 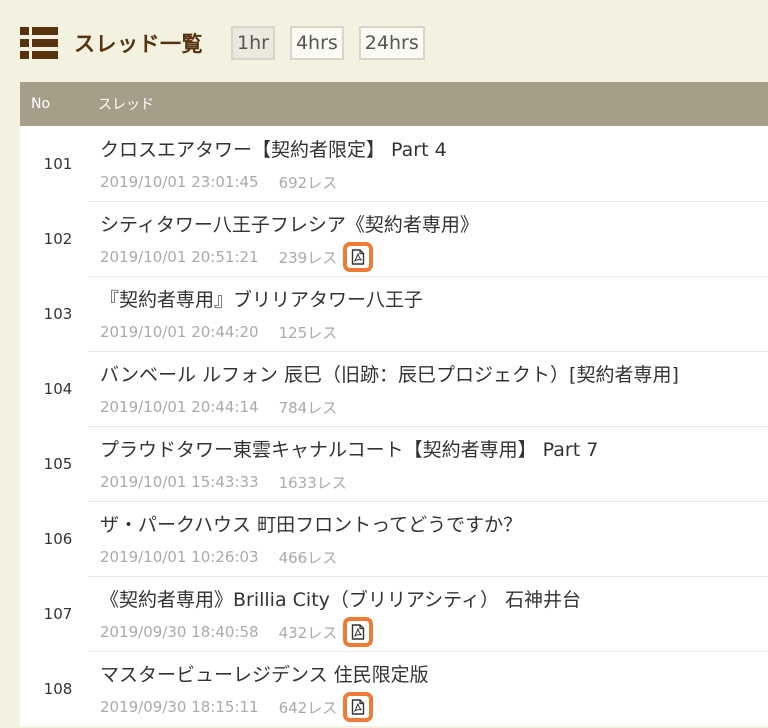 I want to click on thread-number: 106, so click(x=58, y=538).